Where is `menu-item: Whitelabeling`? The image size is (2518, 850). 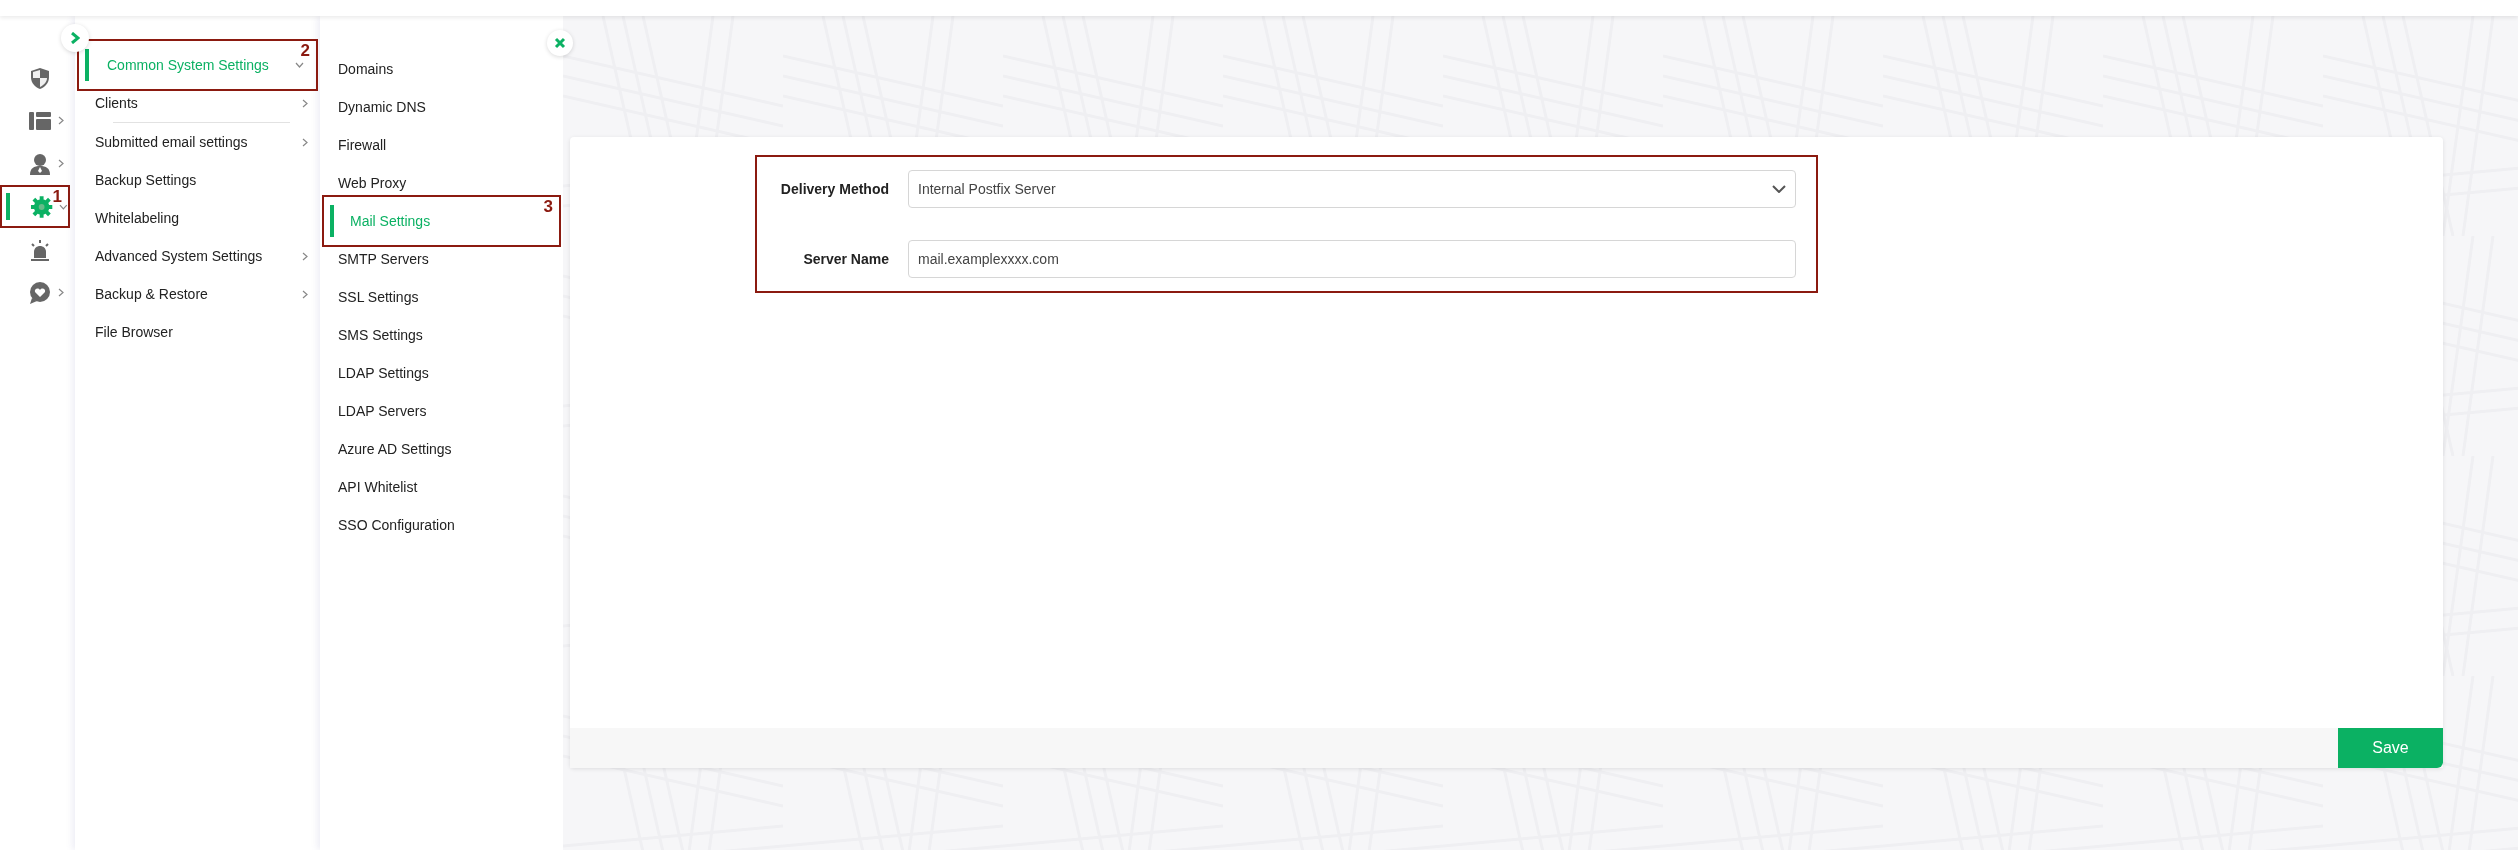 menu-item: Whitelabeling is located at coordinates (197, 218).